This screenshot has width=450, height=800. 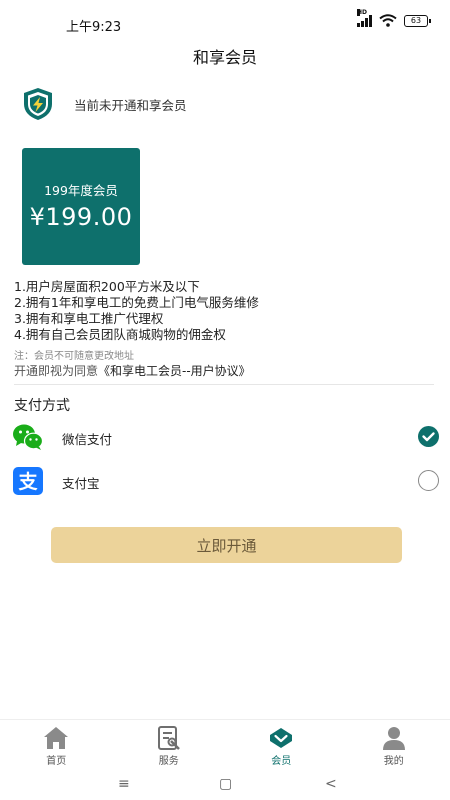 I want to click on shield-lightning-icon, so click(x=38, y=104).